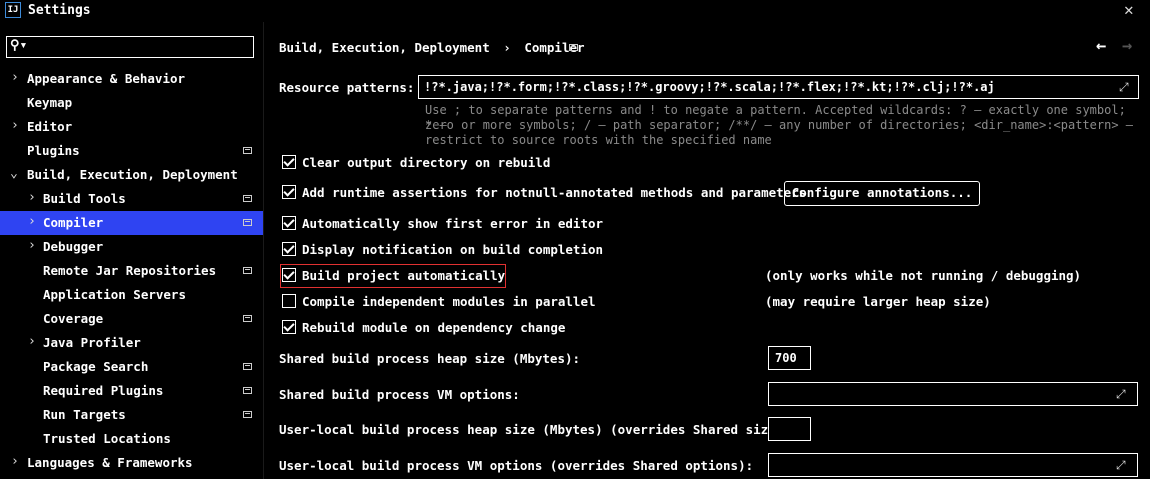 The height and width of the screenshot is (479, 1150). What do you see at coordinates (131, 247) in the screenshot?
I see `sidebar-item-debugger: › Debugger` at bounding box center [131, 247].